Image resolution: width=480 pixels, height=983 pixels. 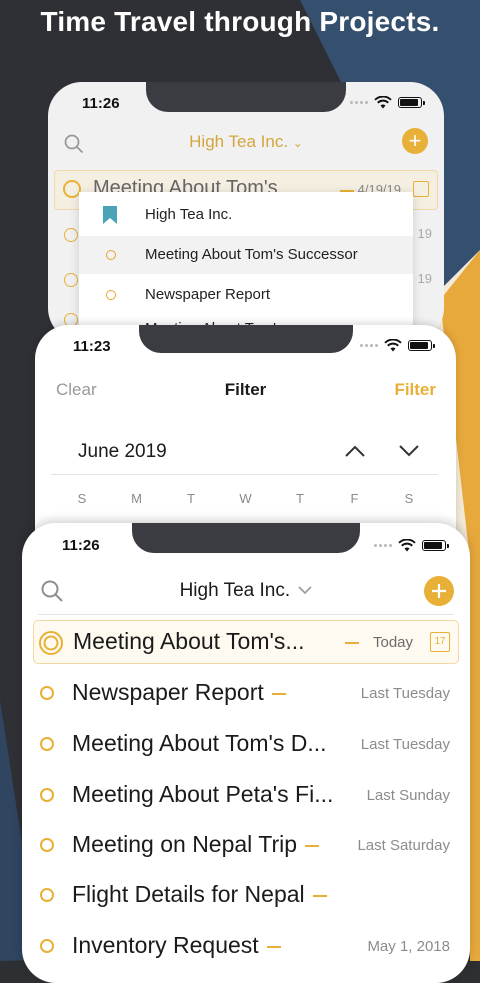 I want to click on task-date: Last Sunday, so click(x=408, y=795).